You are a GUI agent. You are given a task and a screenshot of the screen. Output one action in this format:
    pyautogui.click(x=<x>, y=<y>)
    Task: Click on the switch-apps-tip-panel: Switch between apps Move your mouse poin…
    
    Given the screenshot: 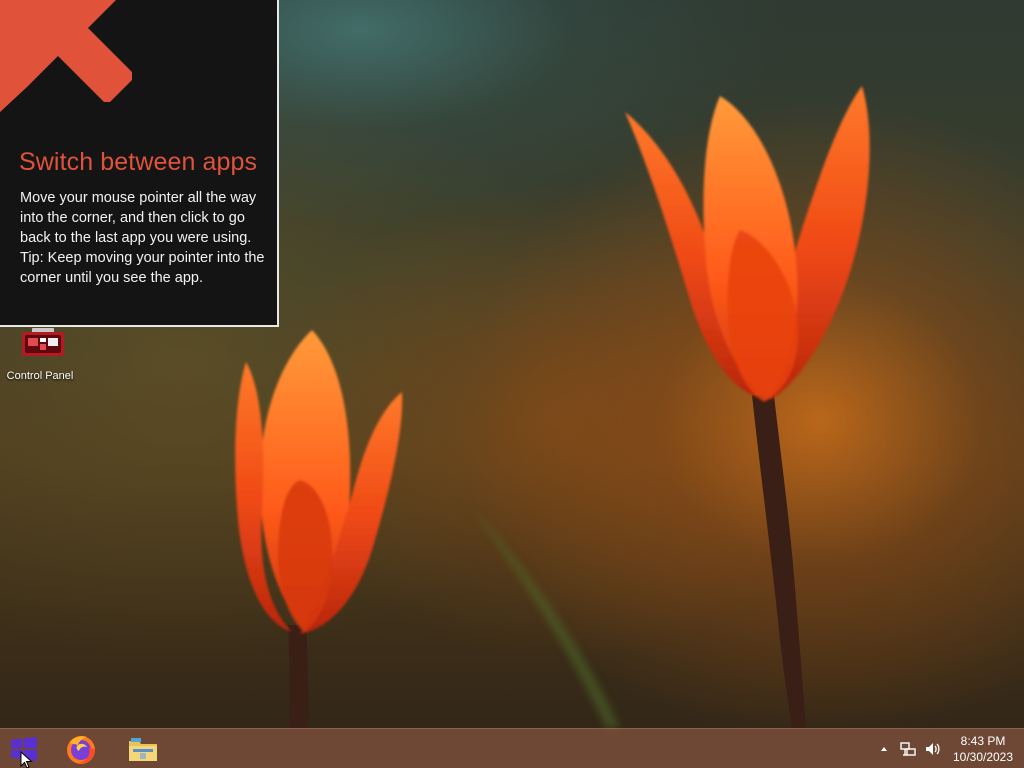 What is the action you would take?
    pyautogui.click(x=139, y=163)
    